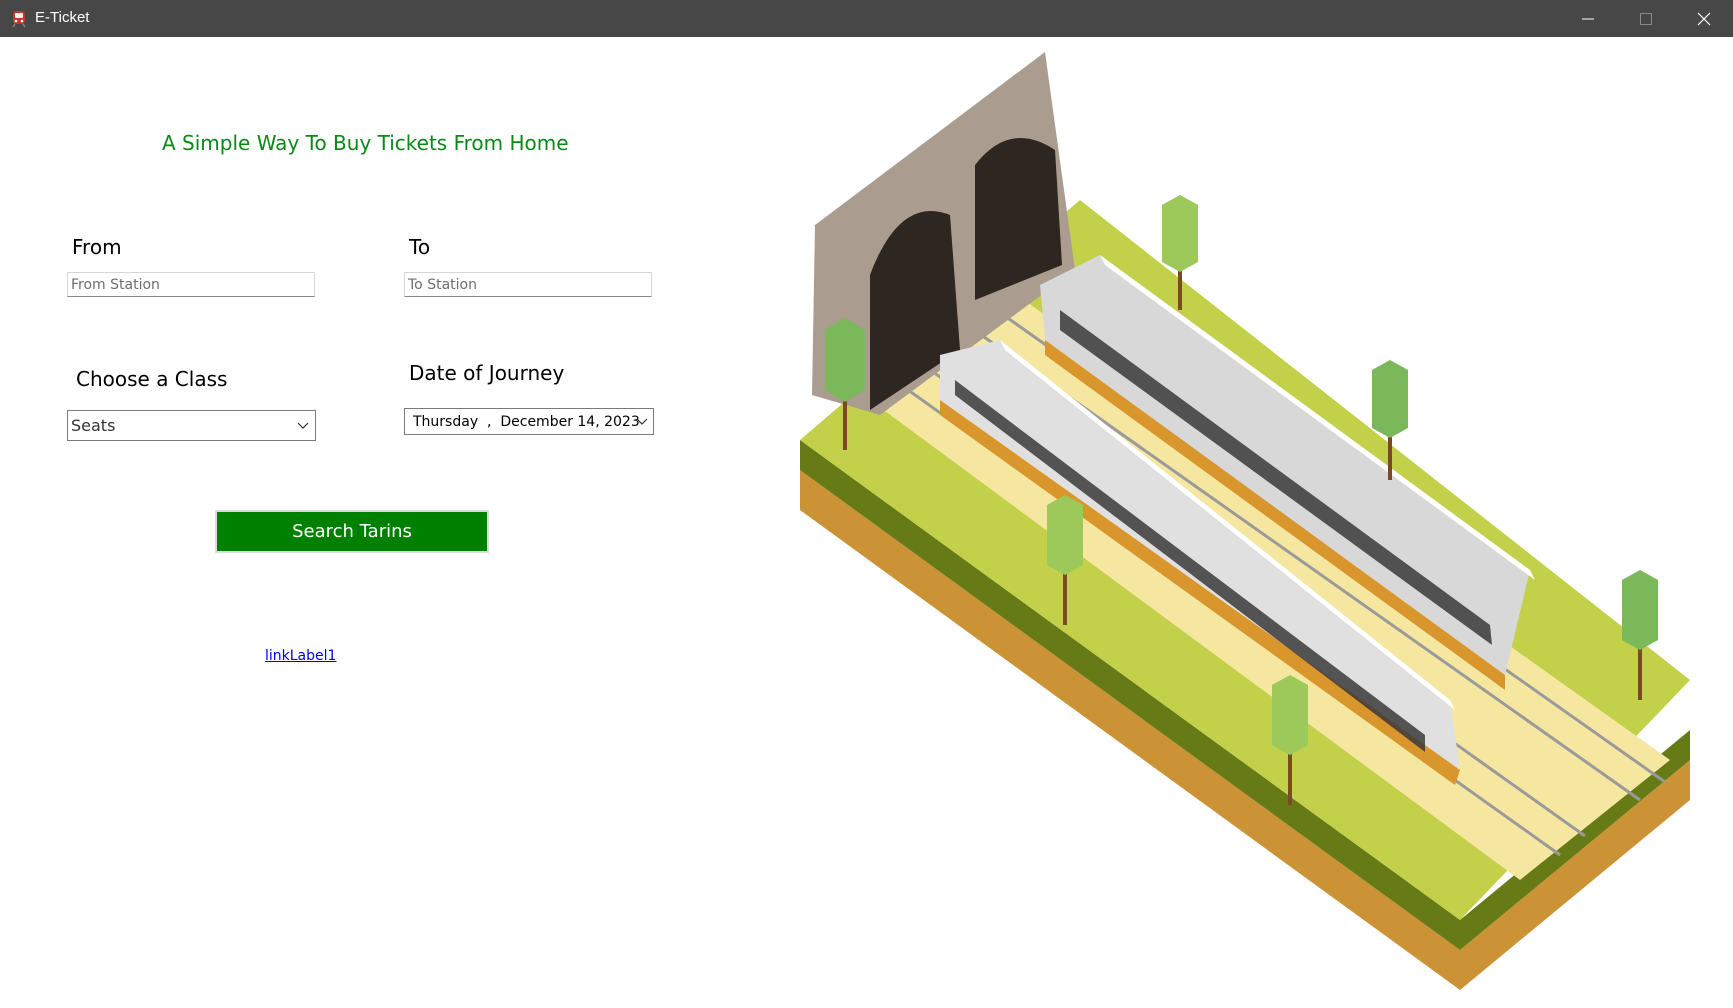  I want to click on search-trains-button: Search Tarins, so click(352, 531).